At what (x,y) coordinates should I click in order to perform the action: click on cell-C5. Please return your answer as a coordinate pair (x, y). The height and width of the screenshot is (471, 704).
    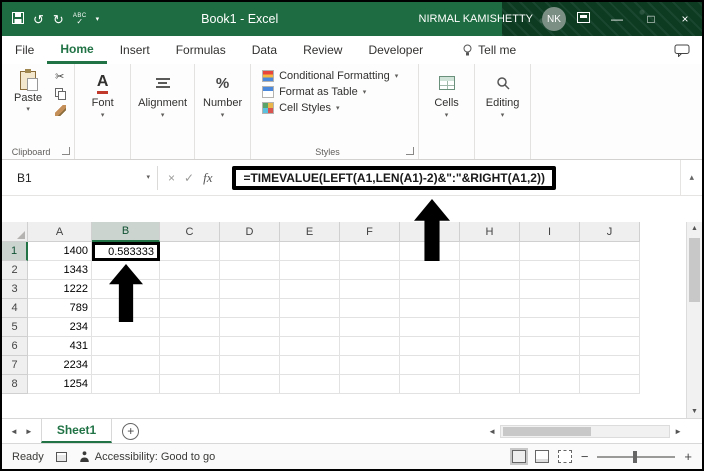
    Looking at the image, I should click on (190, 327).